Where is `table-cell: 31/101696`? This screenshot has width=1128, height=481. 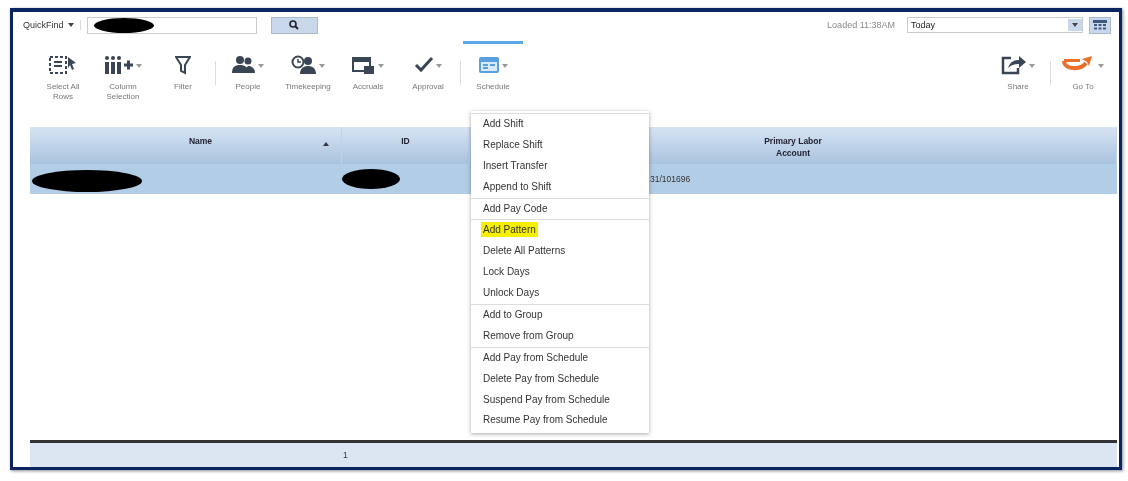
table-cell: 31/101696 is located at coordinates (670, 179).